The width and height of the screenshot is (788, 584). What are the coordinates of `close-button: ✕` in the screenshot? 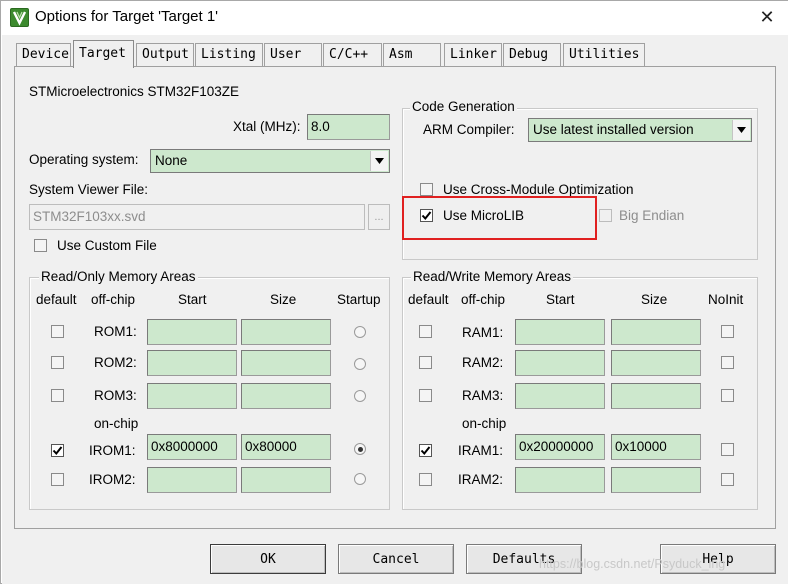 It's located at (766, 17).